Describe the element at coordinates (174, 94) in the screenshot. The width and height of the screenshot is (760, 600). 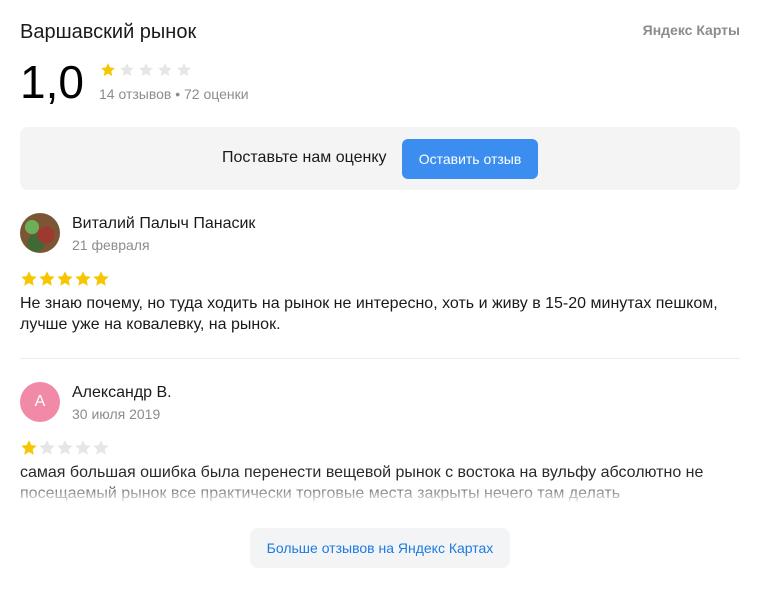
I see `rating-stats: 14 отзывов • 72 оценки` at that location.